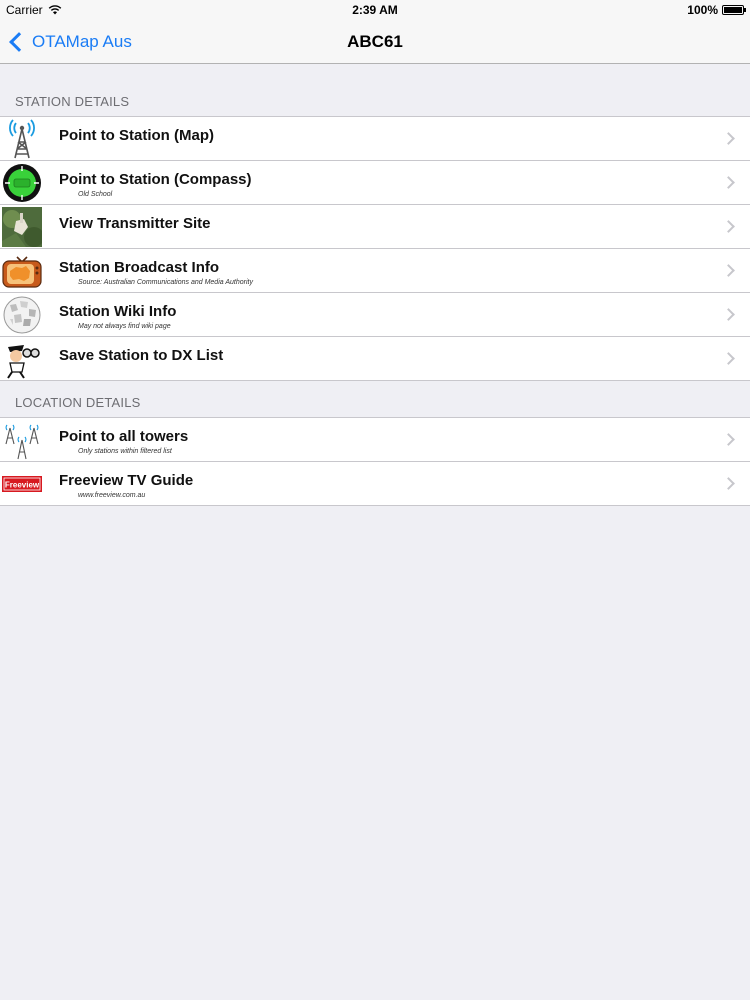 The width and height of the screenshot is (750, 1000). Describe the element at coordinates (702, 10) in the screenshot. I see `battery-percent: 100%` at that location.